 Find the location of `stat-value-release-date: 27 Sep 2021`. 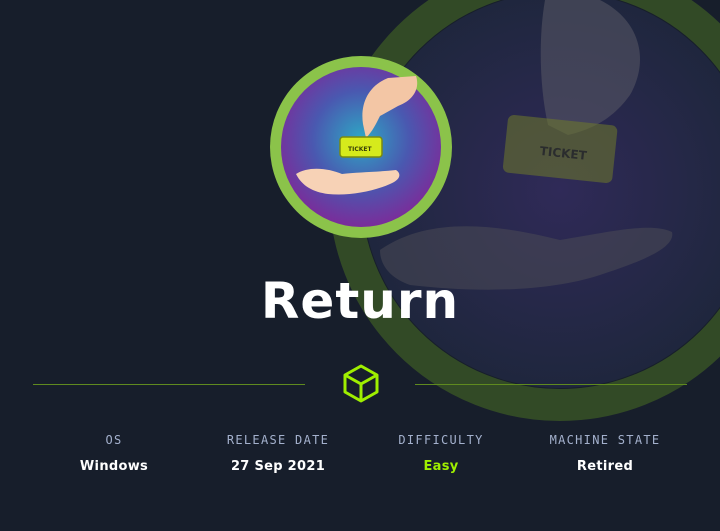

stat-value-release-date: 27 Sep 2021 is located at coordinates (278, 466).